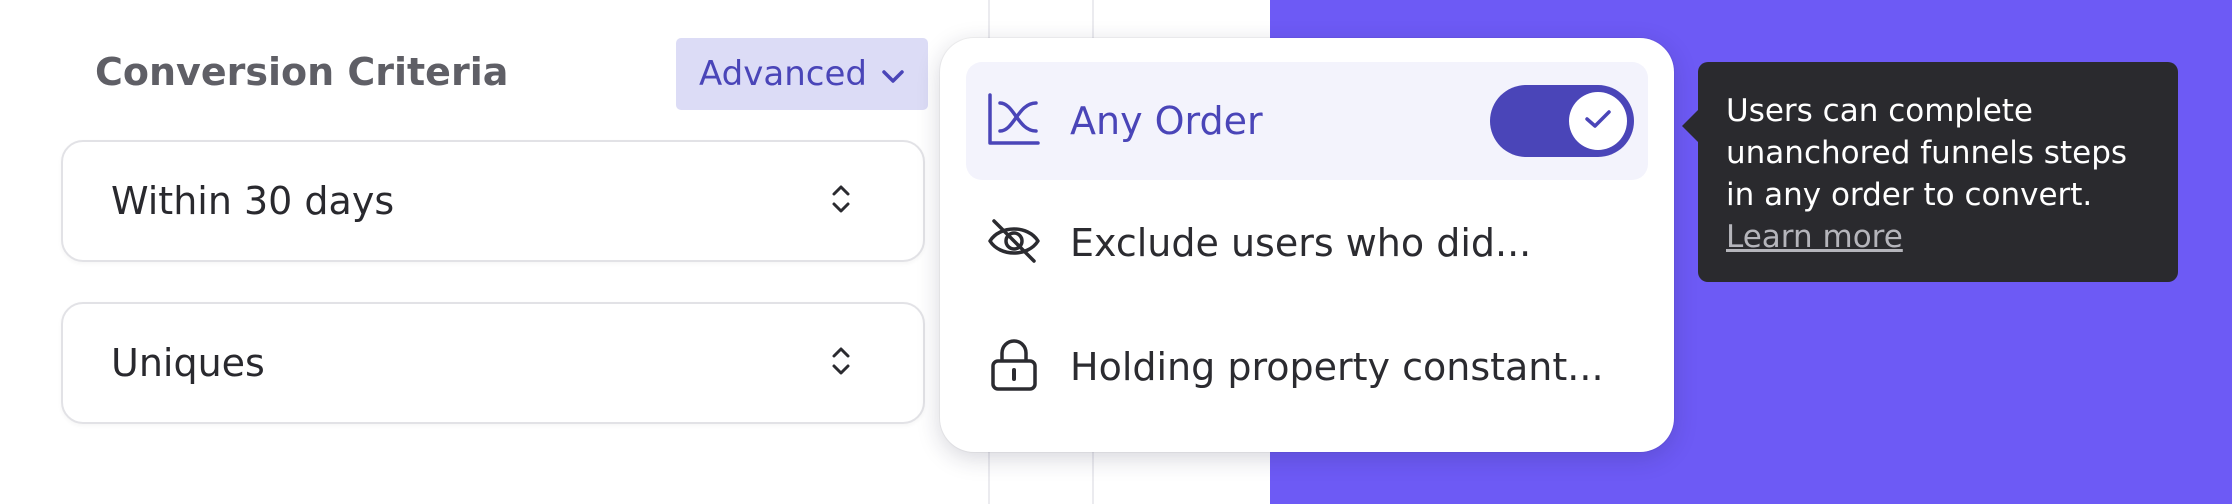 This screenshot has height=504, width=2232. Describe the element at coordinates (783, 74) in the screenshot. I see `advanced-label: Advanced` at that location.